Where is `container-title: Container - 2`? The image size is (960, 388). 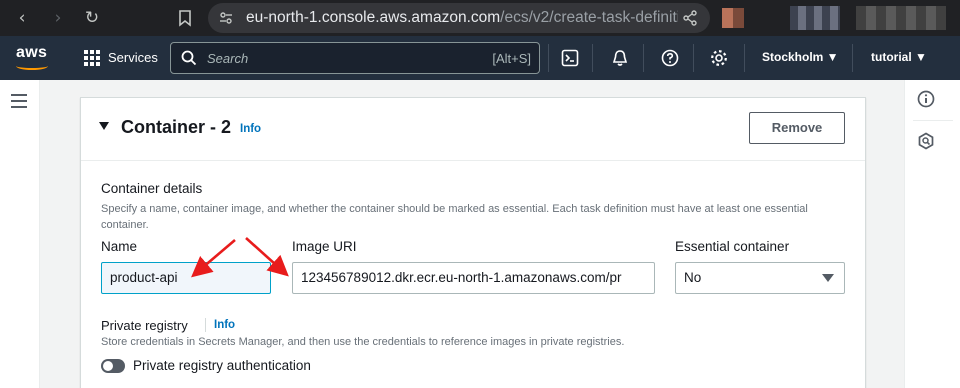 container-title: Container - 2 is located at coordinates (176, 127).